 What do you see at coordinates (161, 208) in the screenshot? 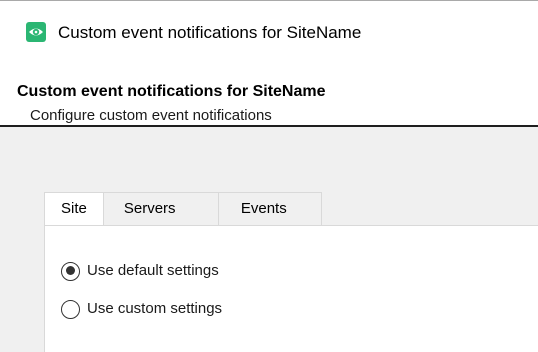
I see `tab-servers: Servers` at bounding box center [161, 208].